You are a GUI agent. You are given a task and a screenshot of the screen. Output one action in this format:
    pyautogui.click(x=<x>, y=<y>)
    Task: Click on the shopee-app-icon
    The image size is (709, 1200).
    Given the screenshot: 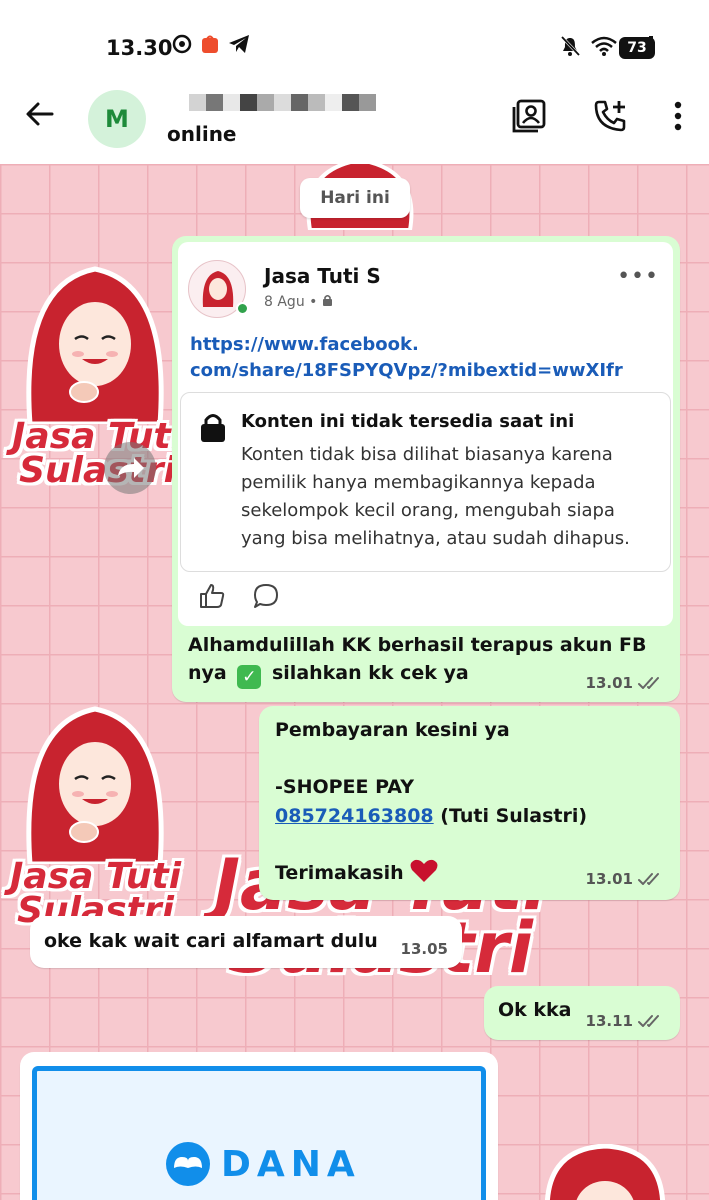 What is the action you would take?
    pyautogui.click(x=210, y=44)
    